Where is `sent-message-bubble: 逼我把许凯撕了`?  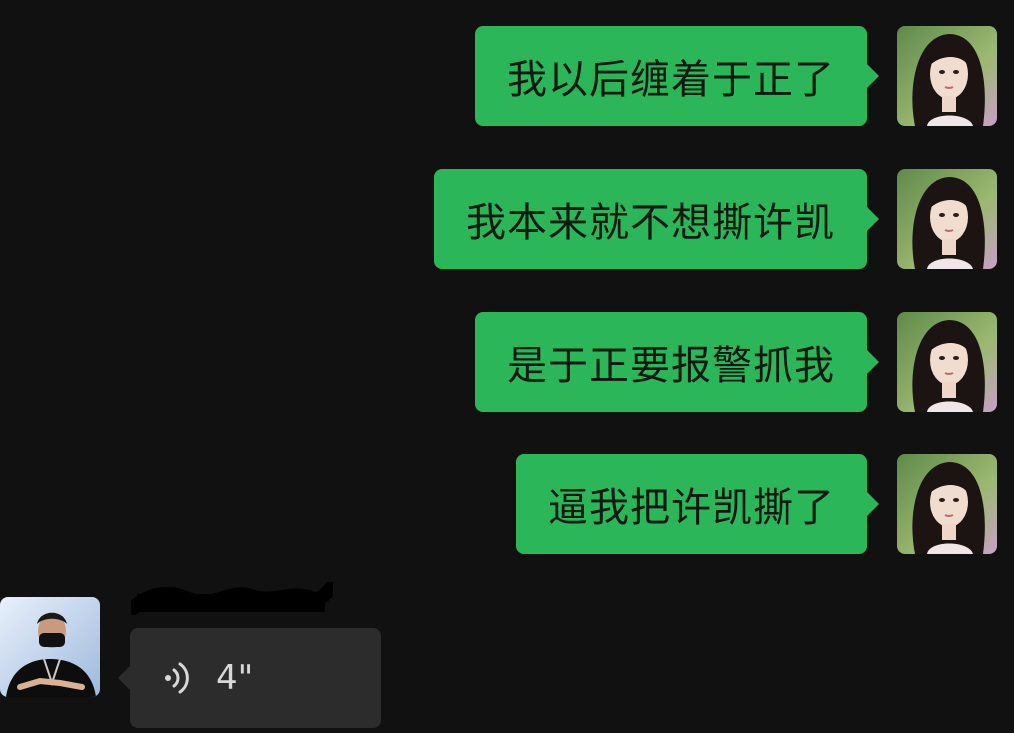 sent-message-bubble: 逼我把许凯撕了 is located at coordinates (697, 504).